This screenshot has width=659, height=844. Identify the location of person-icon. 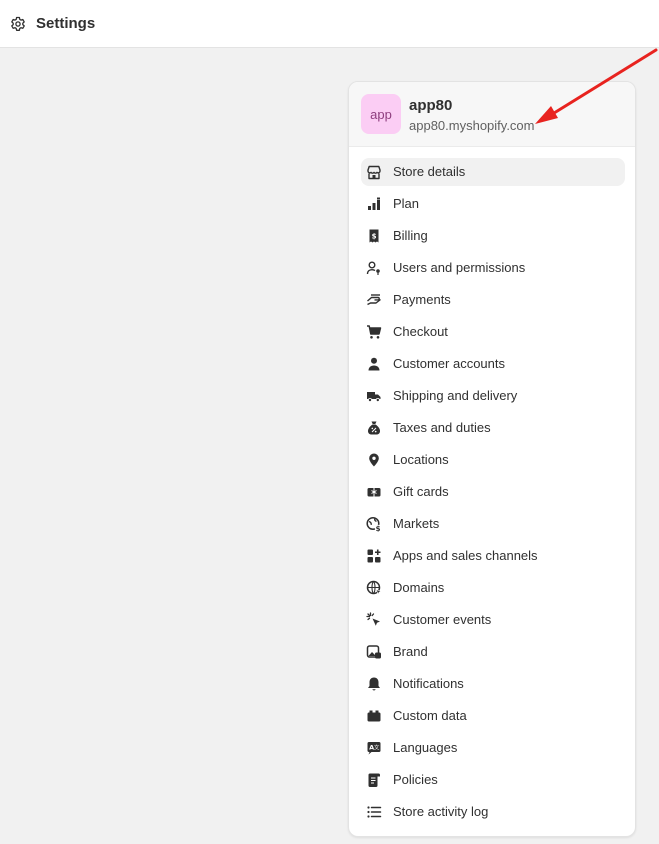
(374, 364).